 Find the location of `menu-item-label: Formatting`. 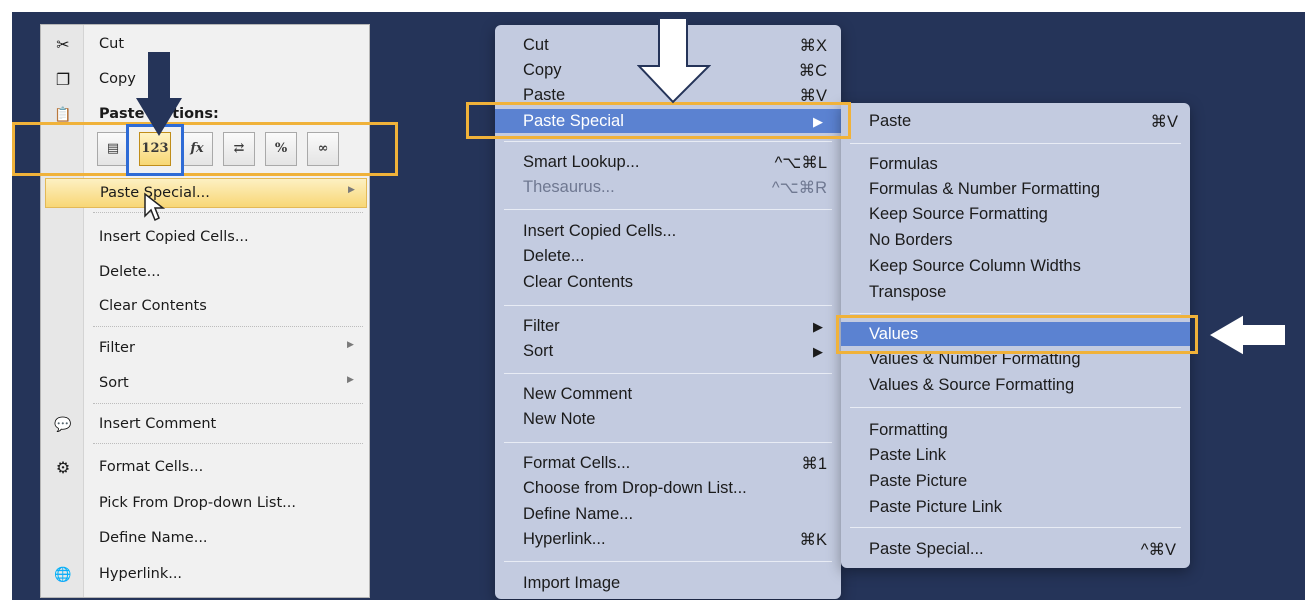

menu-item-label: Formatting is located at coordinates (908, 430).